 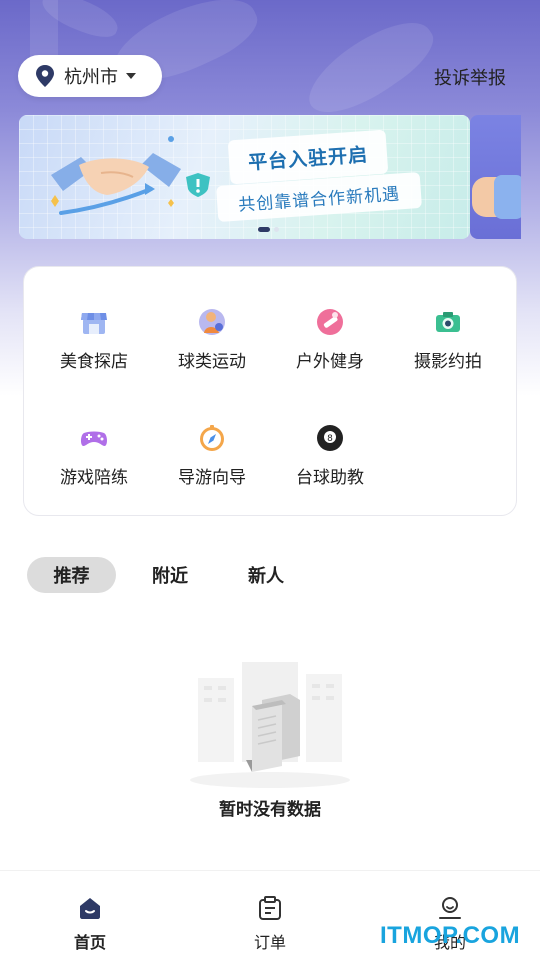 What do you see at coordinates (308, 158) in the screenshot?
I see `banner-title: 平台入驻开启` at bounding box center [308, 158].